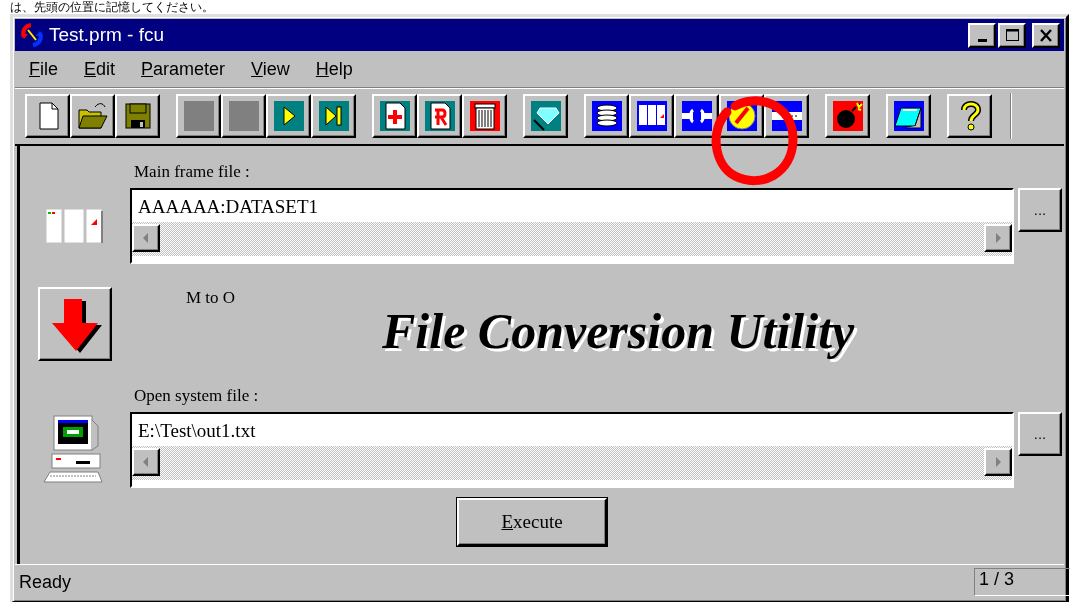 The width and height of the screenshot is (1077, 602). I want to click on database-button, so click(606, 116).